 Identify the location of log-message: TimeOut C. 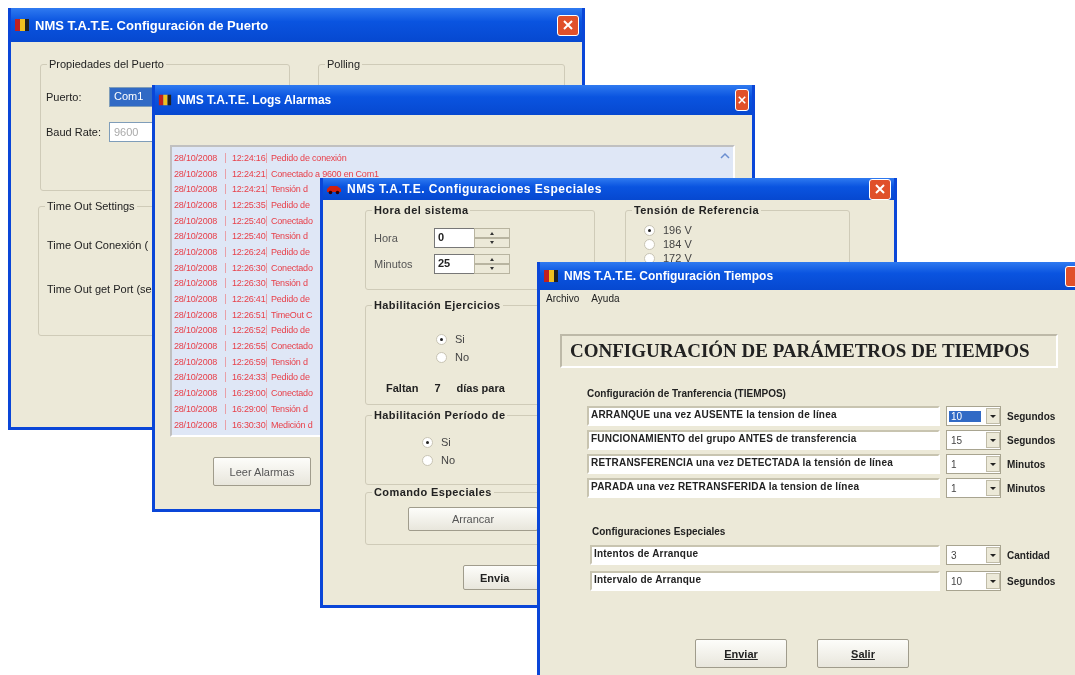
(289, 314).